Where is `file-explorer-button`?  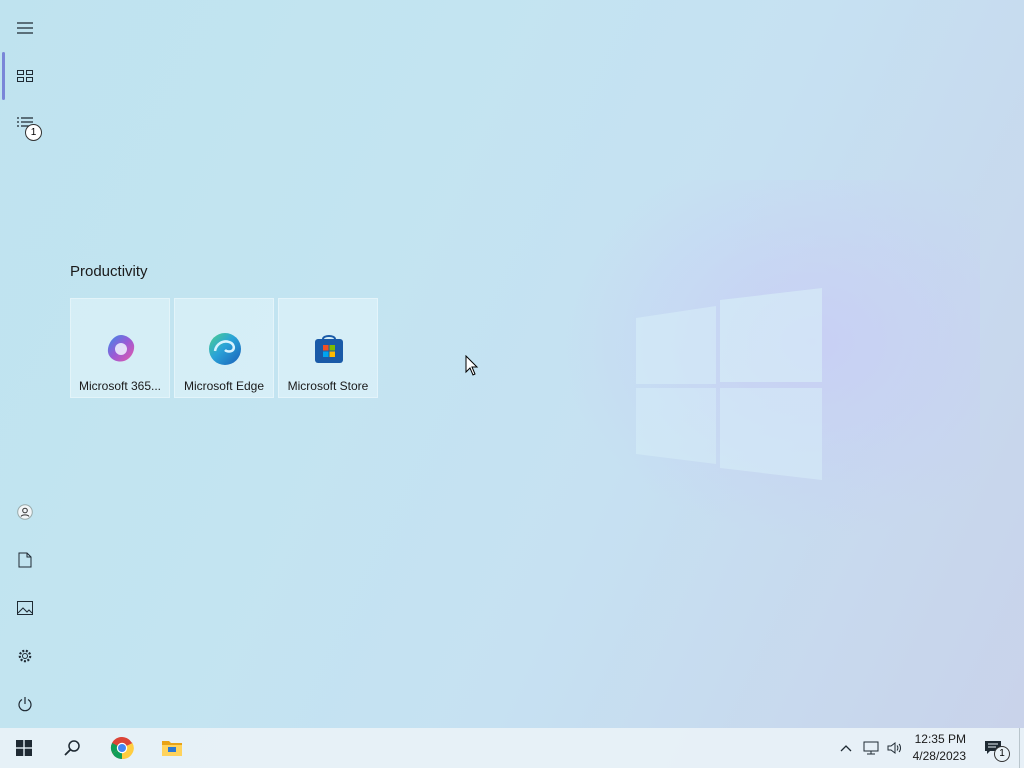
file-explorer-button is located at coordinates (172, 748).